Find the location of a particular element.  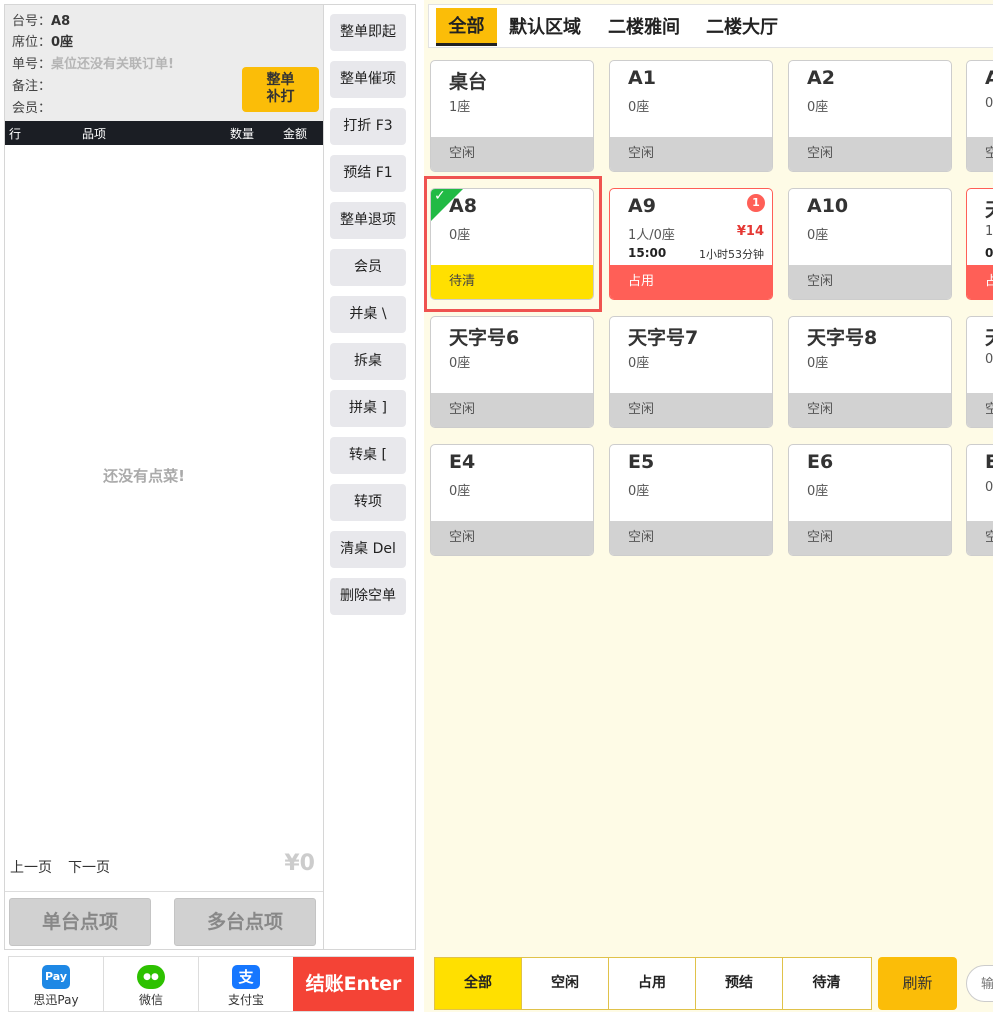

empty-order-message: 还没有点菜! is located at coordinates (144, 476).